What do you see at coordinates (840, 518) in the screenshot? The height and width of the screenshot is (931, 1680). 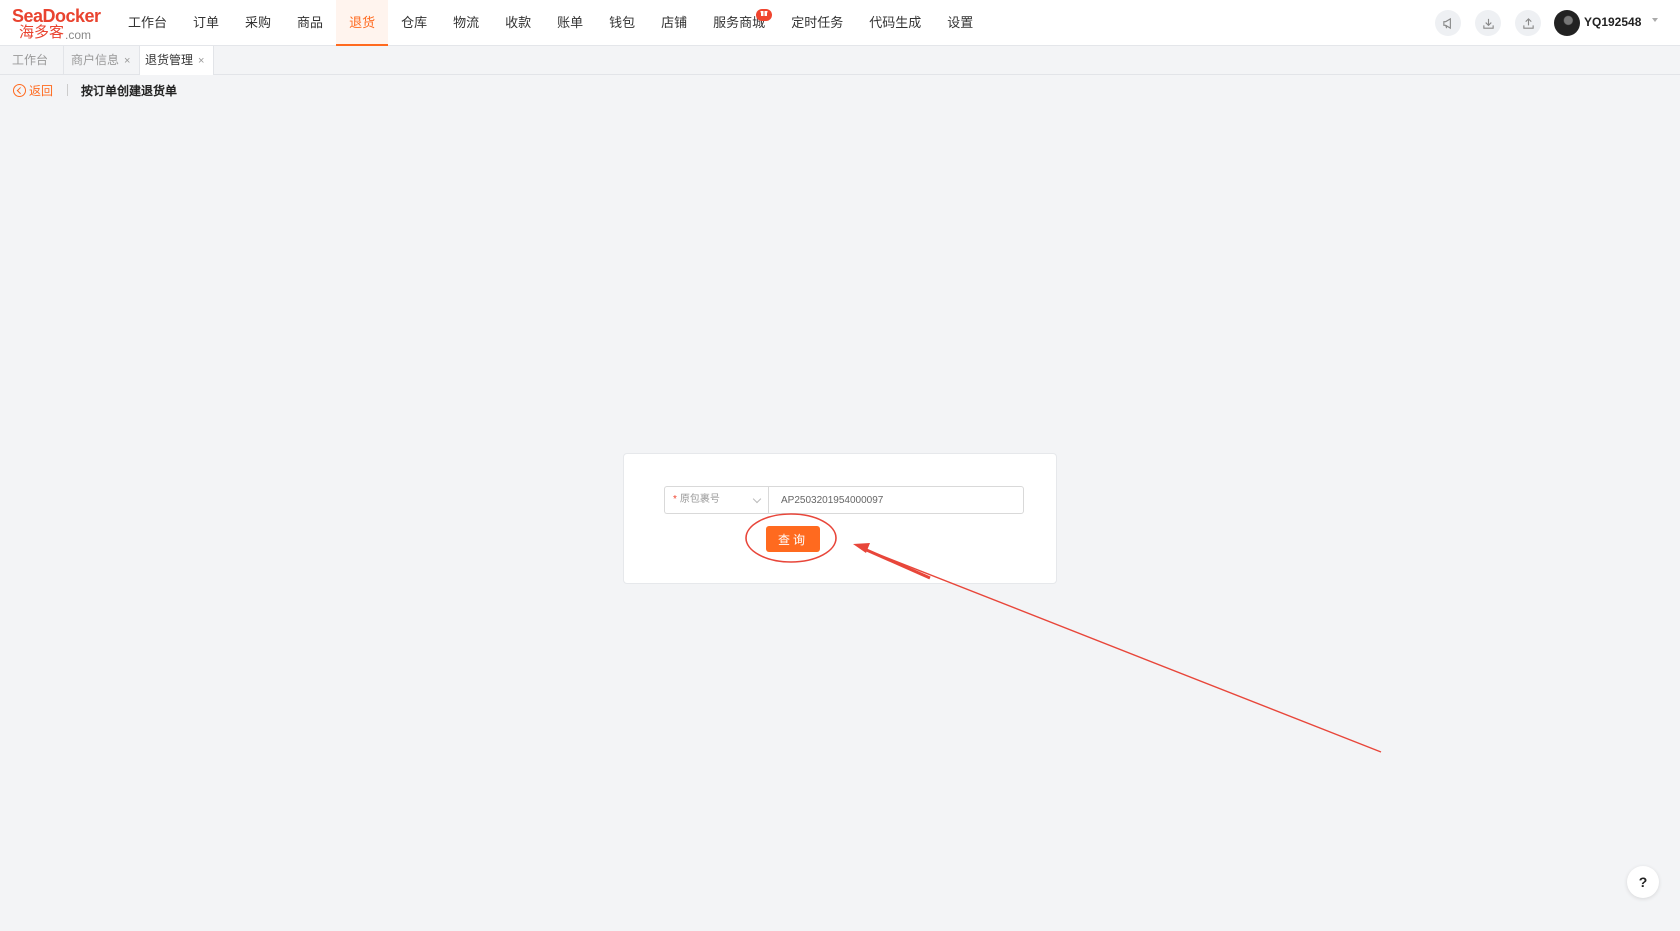 I see `query-card: *原包裹号 查询` at bounding box center [840, 518].